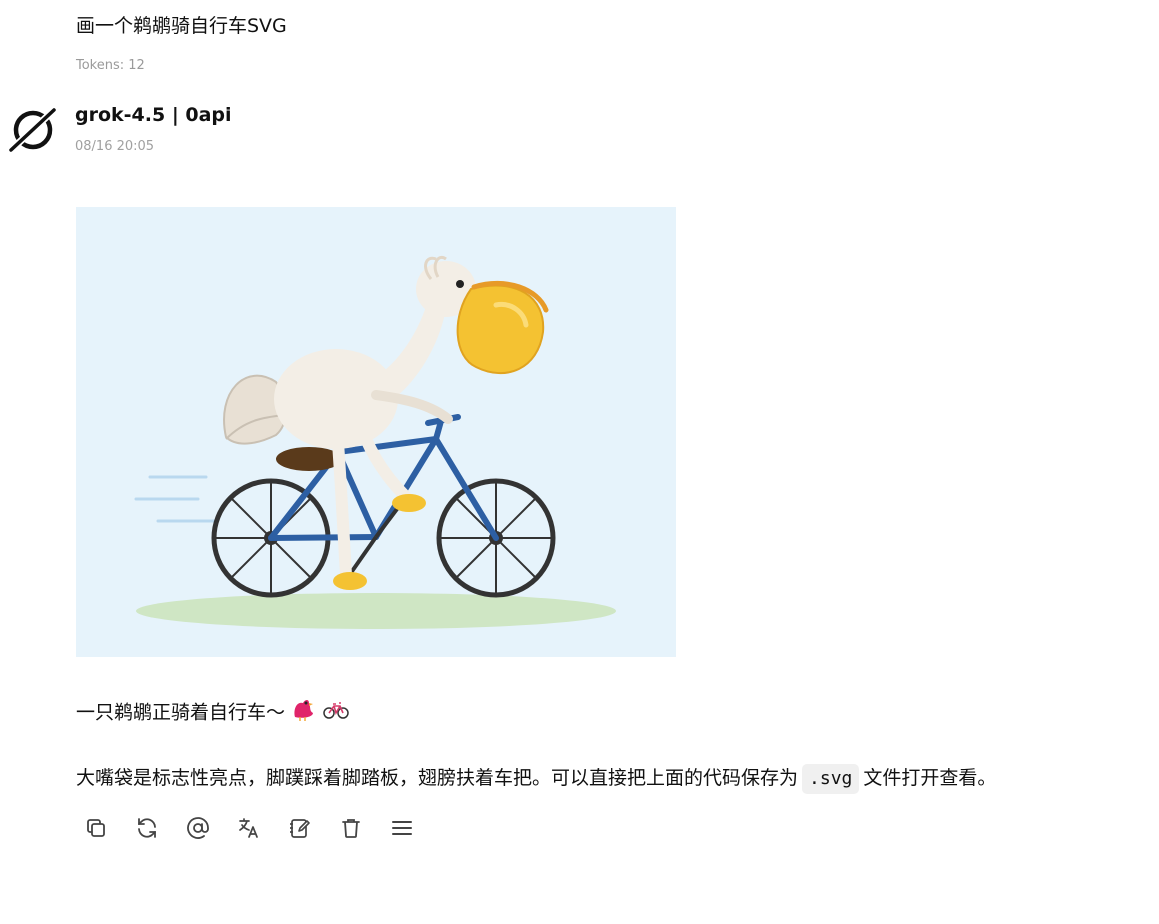 The height and width of the screenshot is (924, 1159). I want to click on message-actions, so click(258, 828).